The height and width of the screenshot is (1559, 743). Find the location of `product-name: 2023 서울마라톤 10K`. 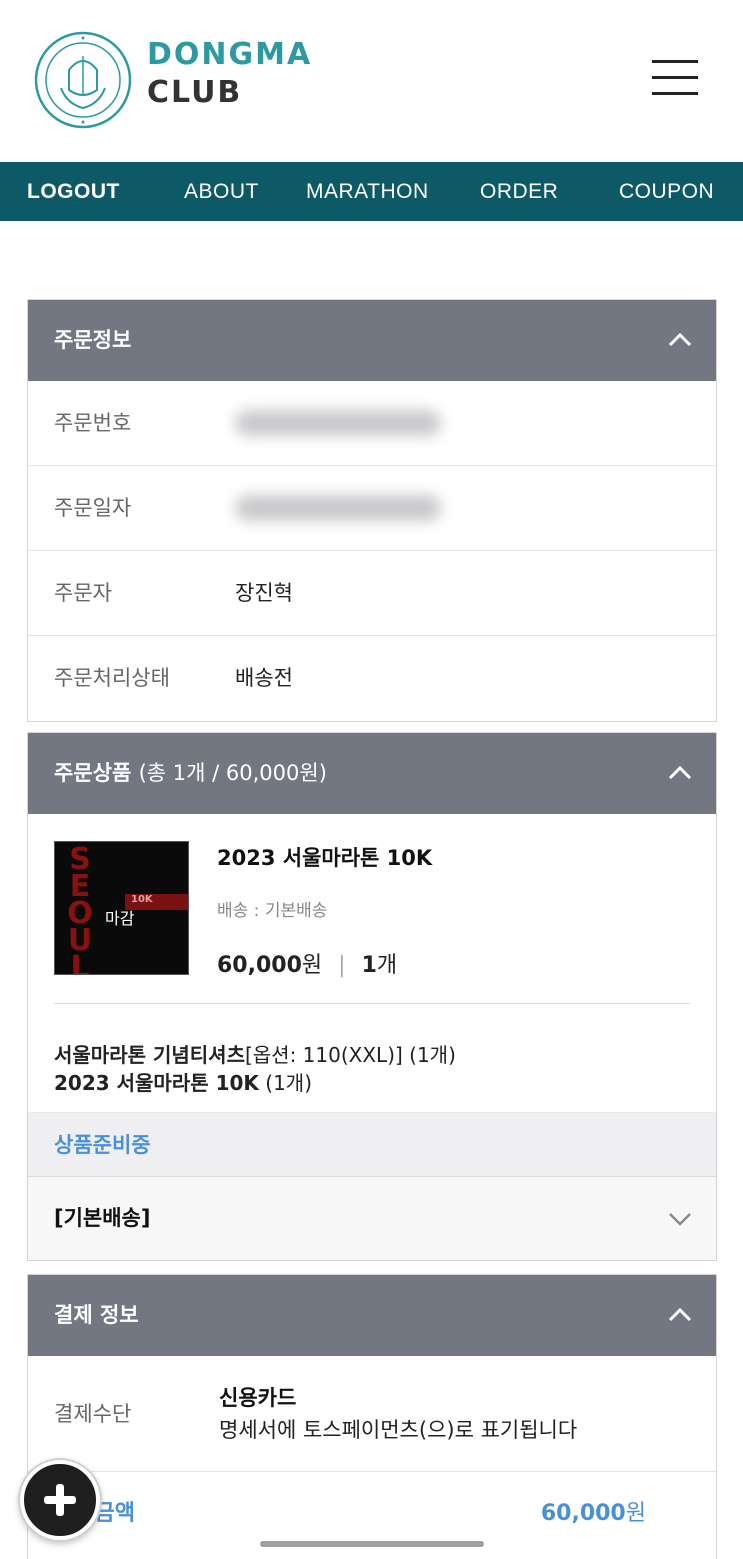

product-name: 2023 서울마라톤 10K is located at coordinates (324, 857).